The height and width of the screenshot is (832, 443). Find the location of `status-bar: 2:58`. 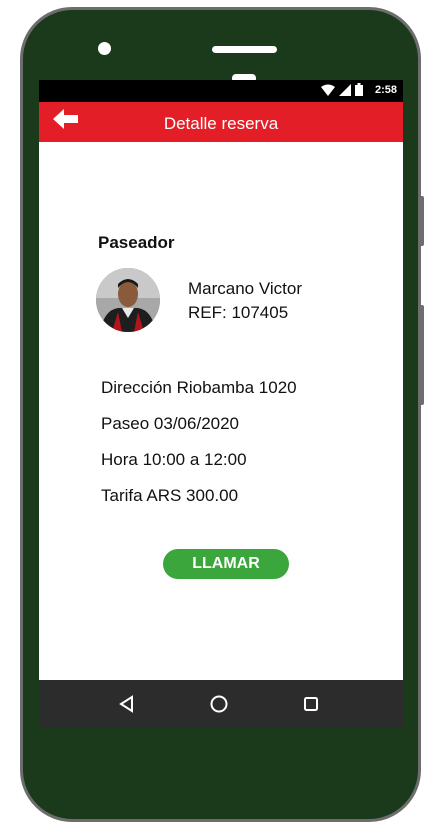

status-bar: 2:58 is located at coordinates (221, 91).